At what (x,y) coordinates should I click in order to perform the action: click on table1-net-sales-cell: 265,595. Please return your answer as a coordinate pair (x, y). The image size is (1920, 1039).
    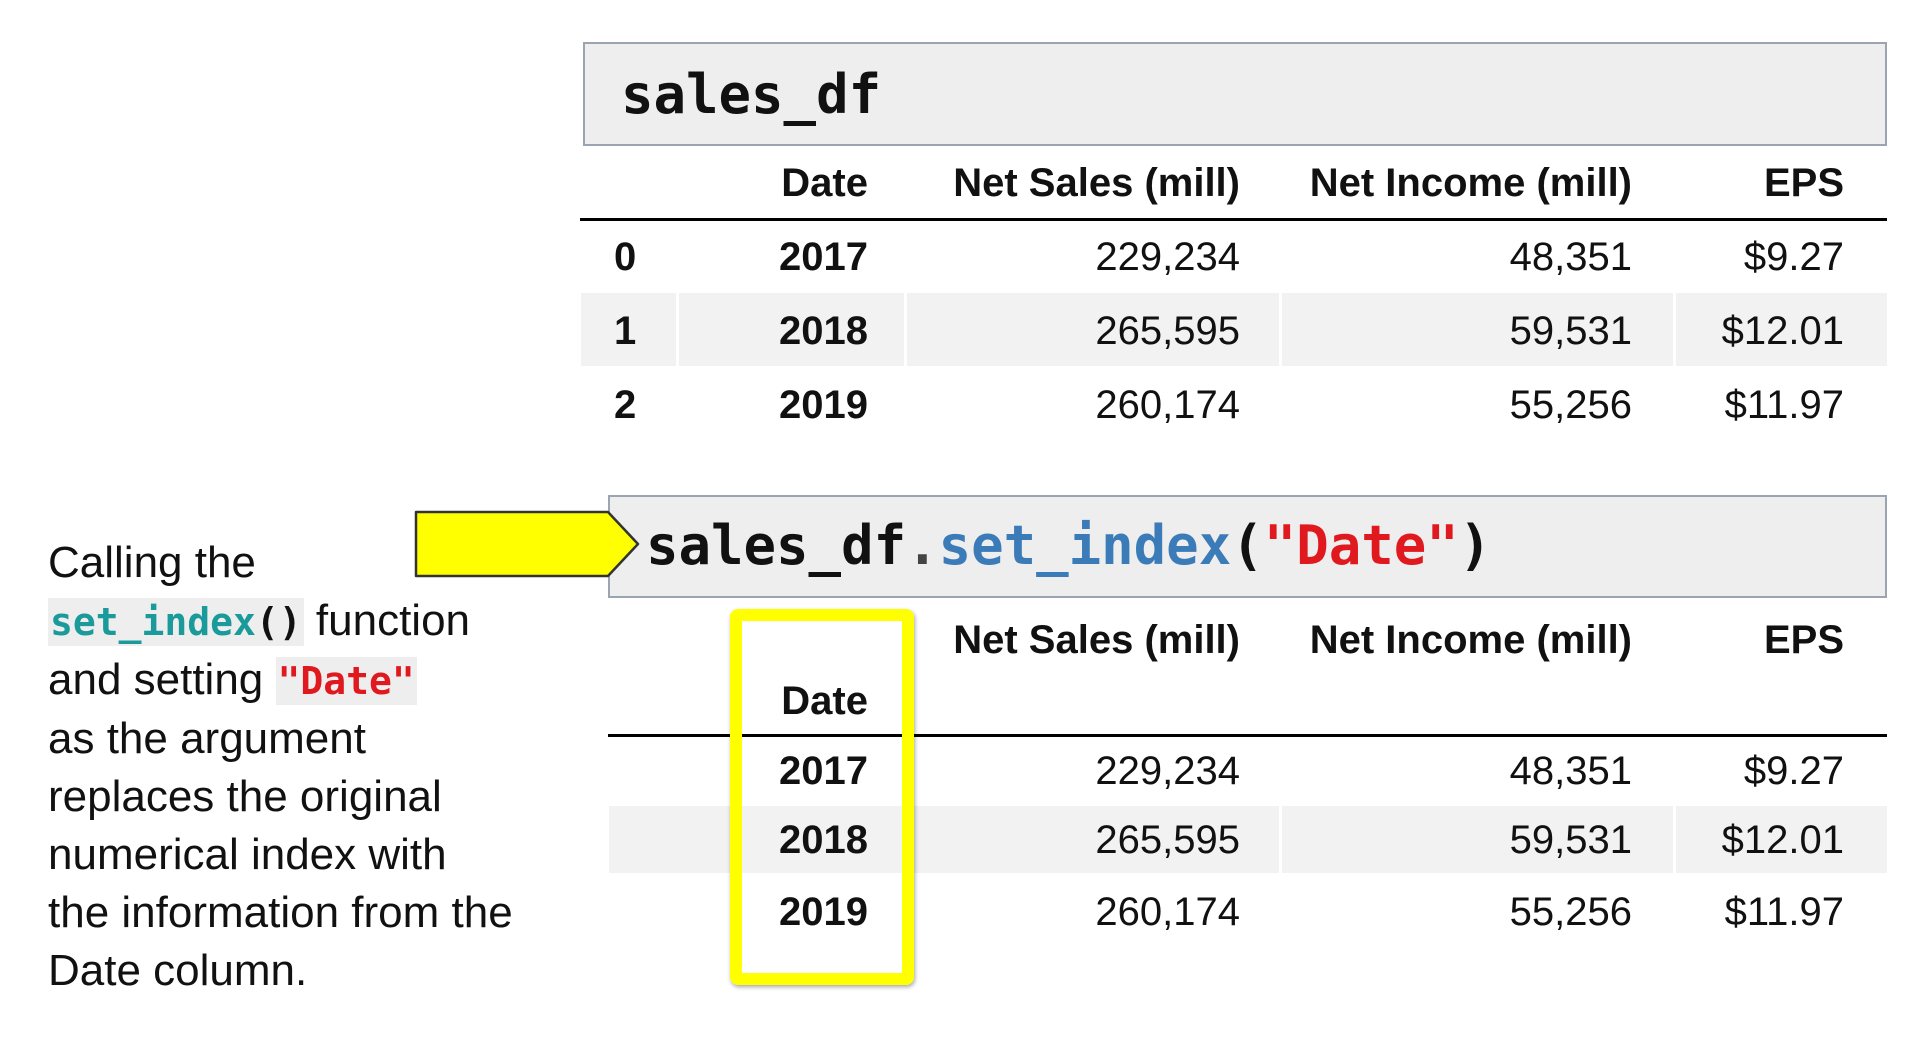
    Looking at the image, I should click on (1167, 331).